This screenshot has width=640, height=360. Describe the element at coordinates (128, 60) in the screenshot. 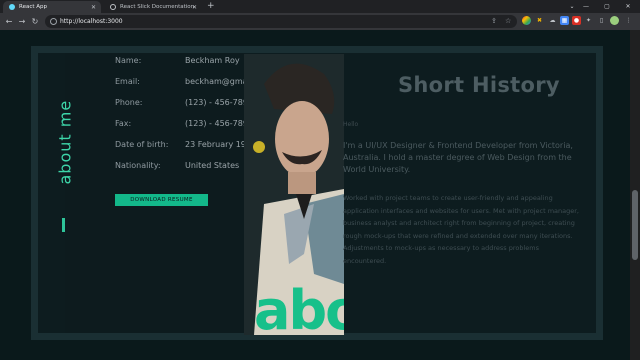

I see `name-label: Name:` at that location.